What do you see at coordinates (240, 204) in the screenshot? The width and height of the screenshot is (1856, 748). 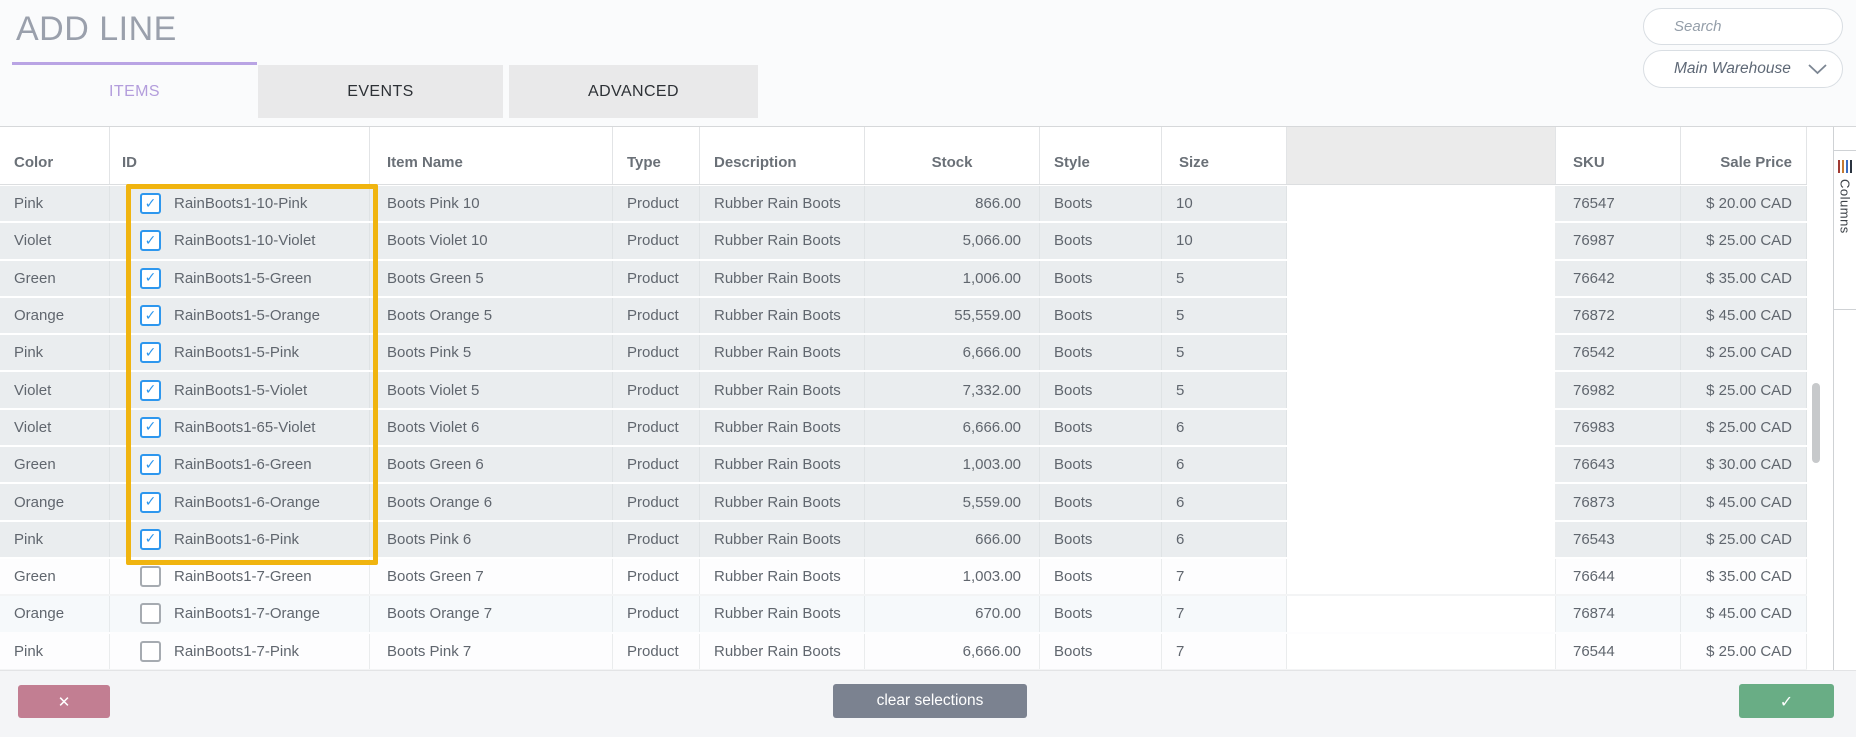 I see `cell-id: ✓ RainBoots1-10-Pink` at bounding box center [240, 204].